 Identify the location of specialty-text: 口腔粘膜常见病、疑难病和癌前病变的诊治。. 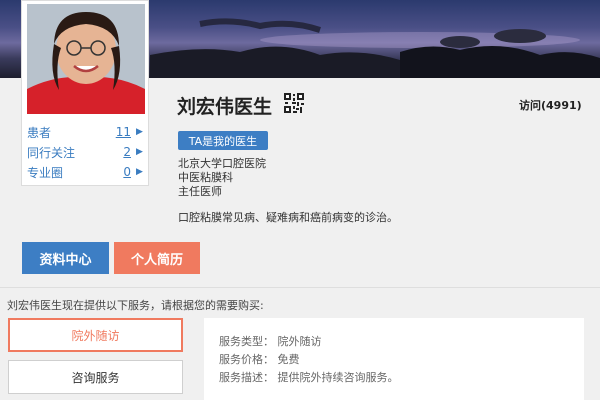
(288, 217).